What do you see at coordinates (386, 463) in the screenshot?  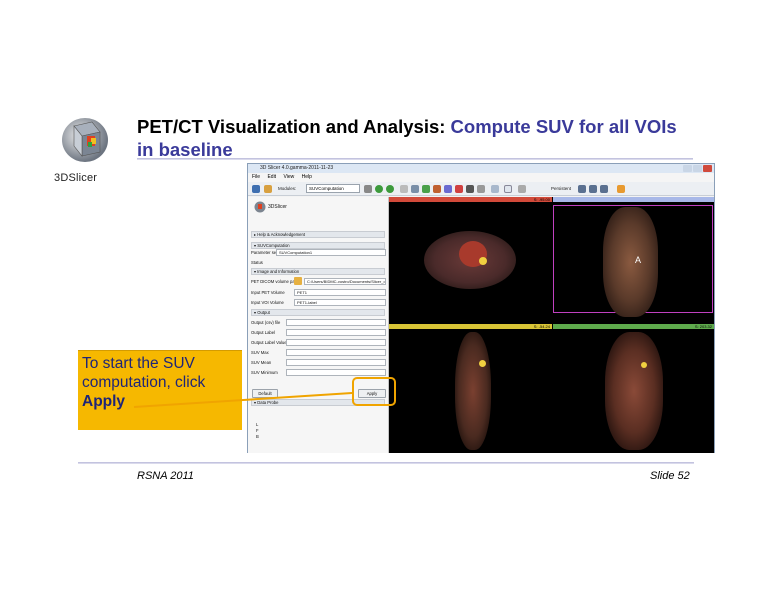 I see `footer-divider` at bounding box center [386, 463].